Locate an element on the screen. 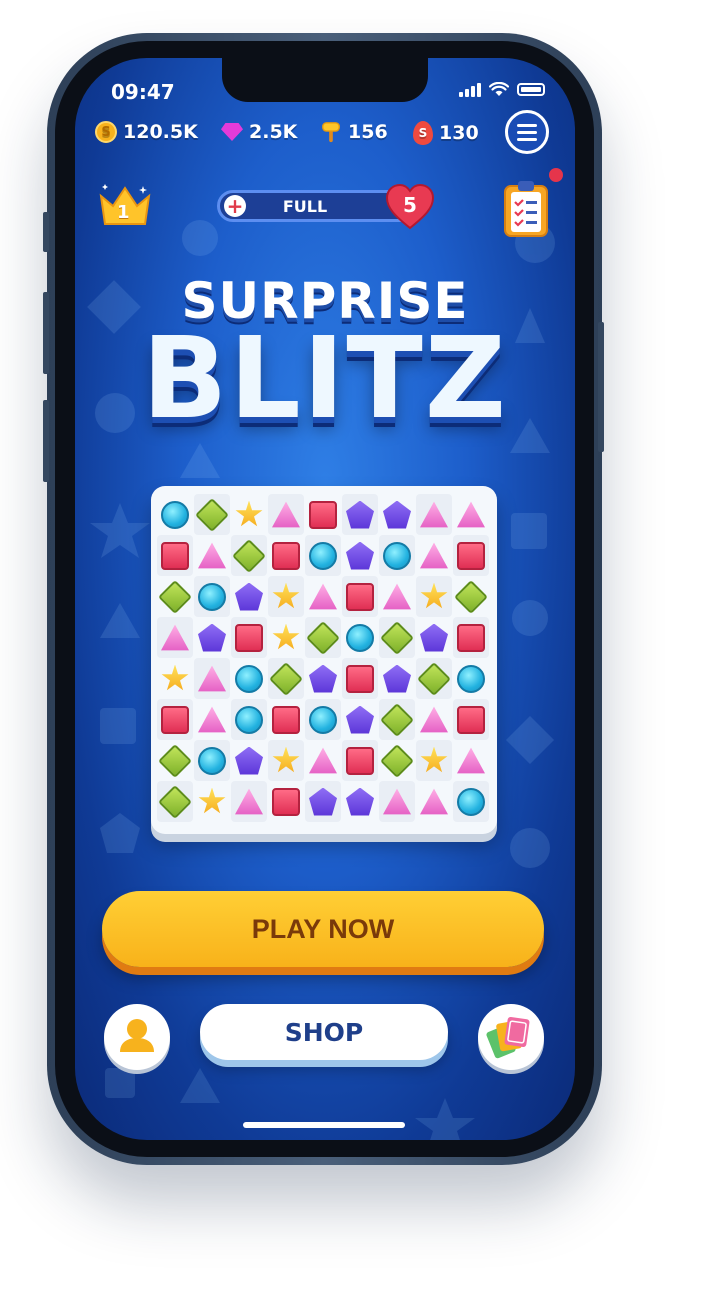  gems-counter: 2.5K is located at coordinates (259, 132).